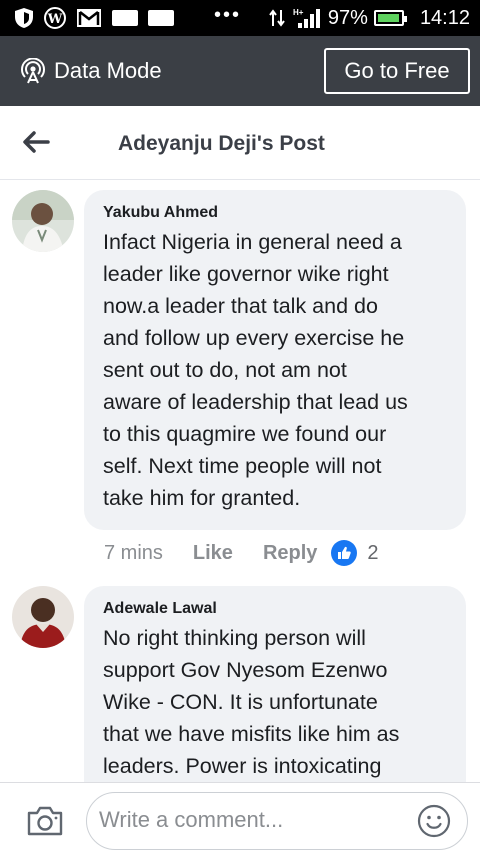 Image resolution: width=480 pixels, height=854 pixels. What do you see at coordinates (290, 553) in the screenshot?
I see `reply-button: Reply` at bounding box center [290, 553].